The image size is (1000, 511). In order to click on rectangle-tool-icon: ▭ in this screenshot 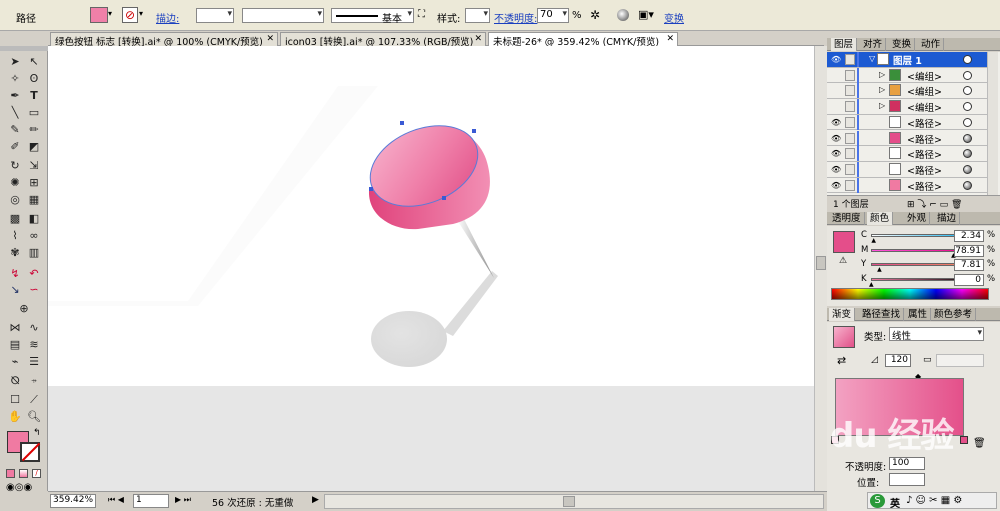, I will do `click(34, 113)`.